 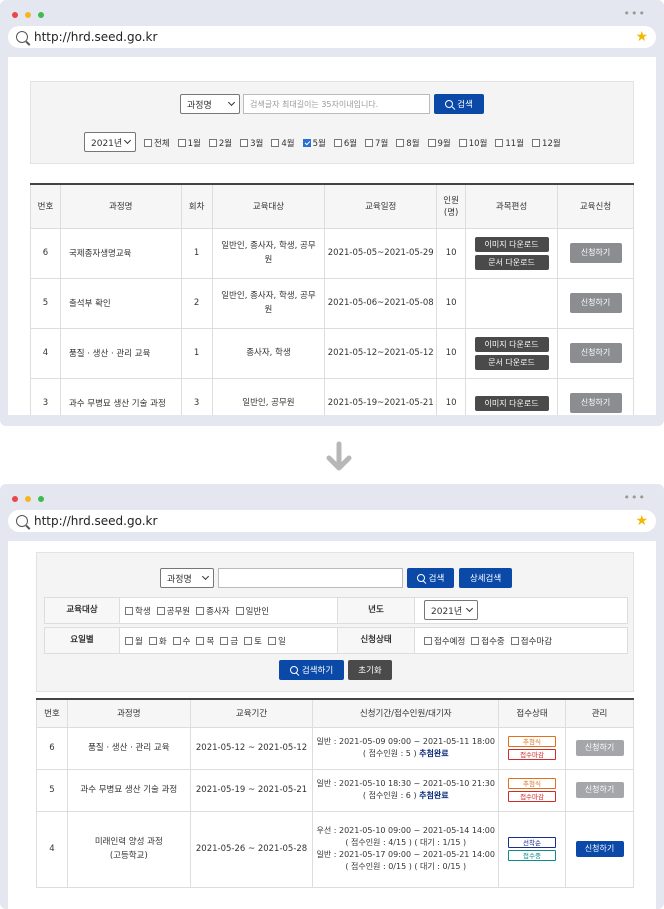 I want to click on target-checkbox-3: 일반인, so click(x=252, y=611).